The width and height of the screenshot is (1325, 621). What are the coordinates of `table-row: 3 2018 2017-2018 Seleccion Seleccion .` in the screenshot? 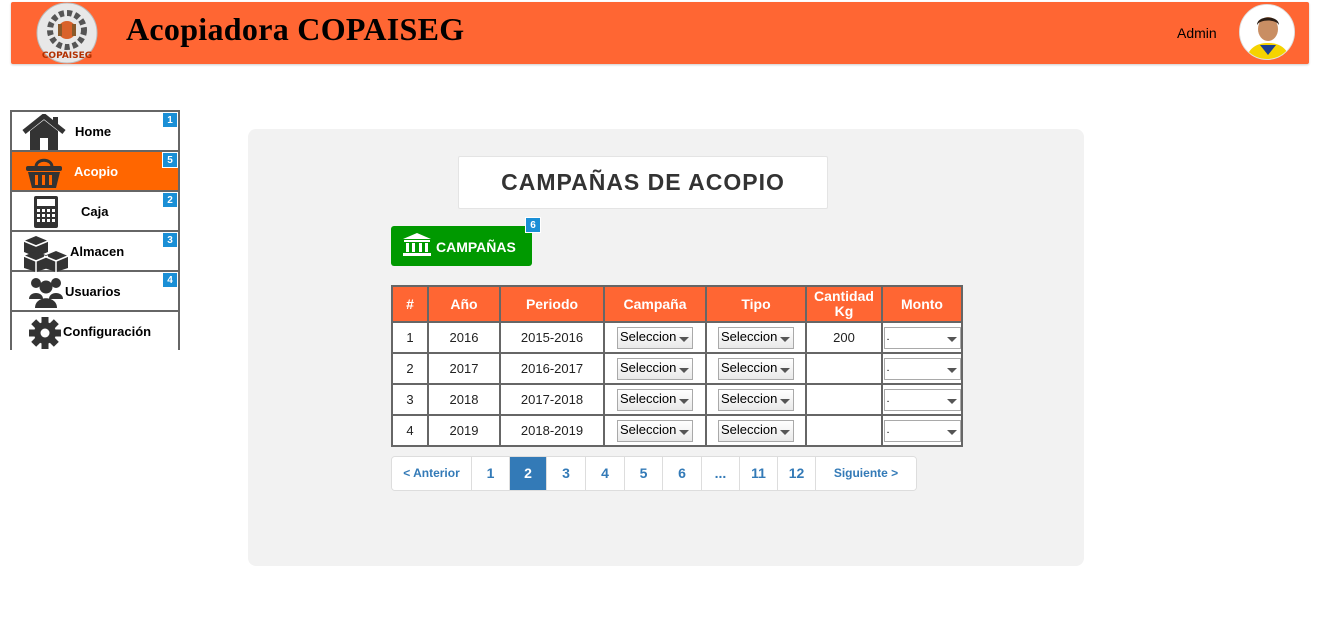 It's located at (677, 399).